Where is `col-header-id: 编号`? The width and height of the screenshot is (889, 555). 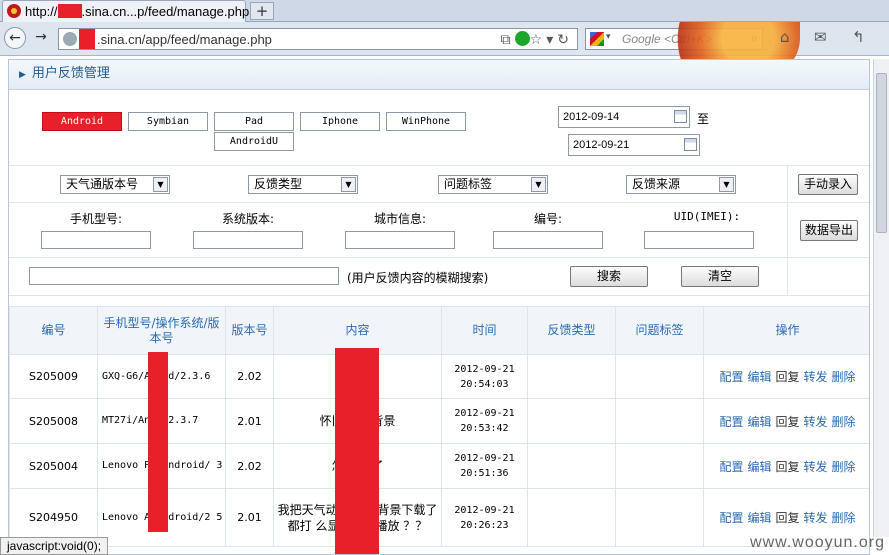 col-header-id: 编号 is located at coordinates (53, 330).